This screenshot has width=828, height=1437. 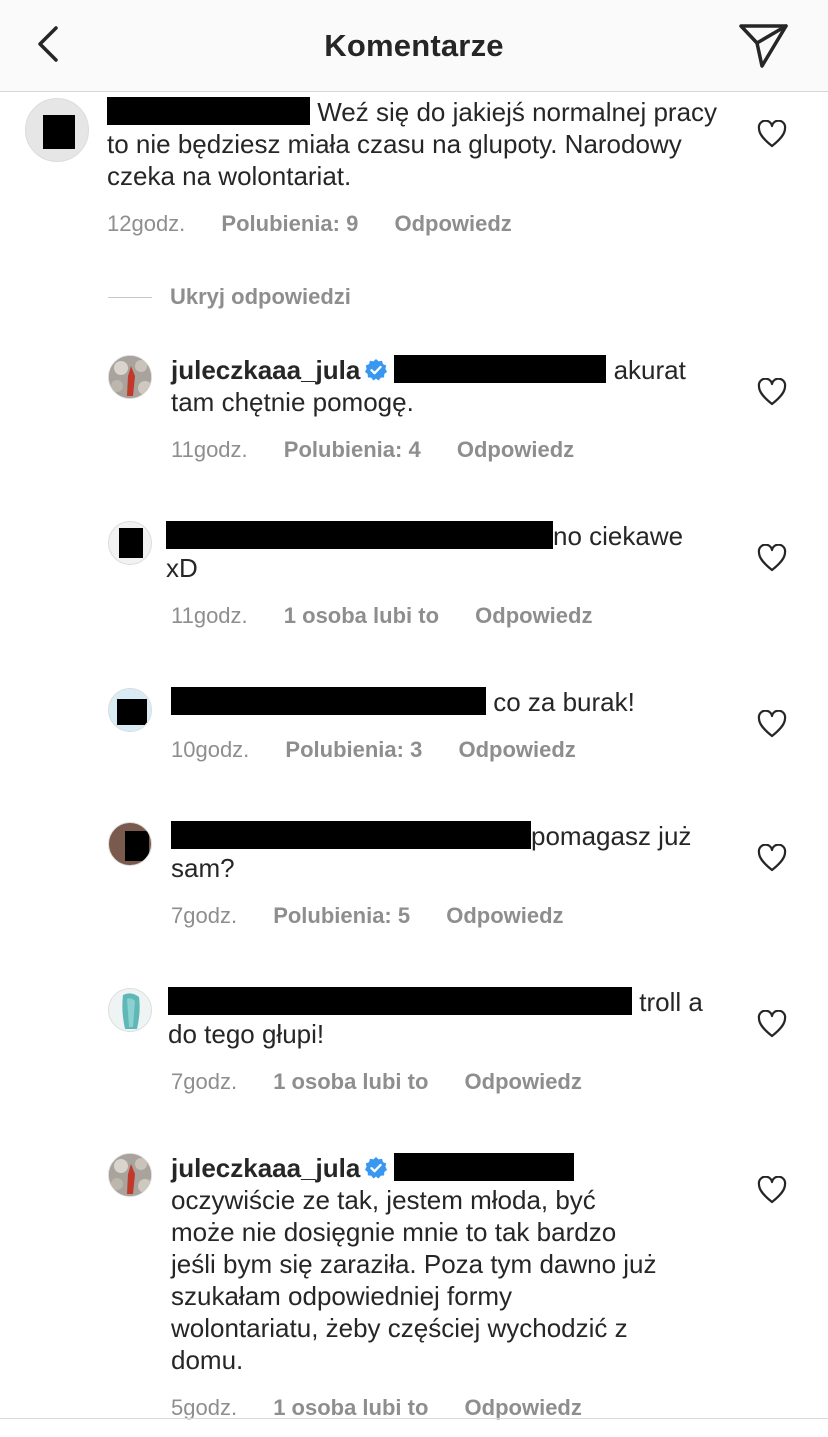 What do you see at coordinates (260, 297) in the screenshot?
I see `hide-replies-label: Ukryj odpowiedzi` at bounding box center [260, 297].